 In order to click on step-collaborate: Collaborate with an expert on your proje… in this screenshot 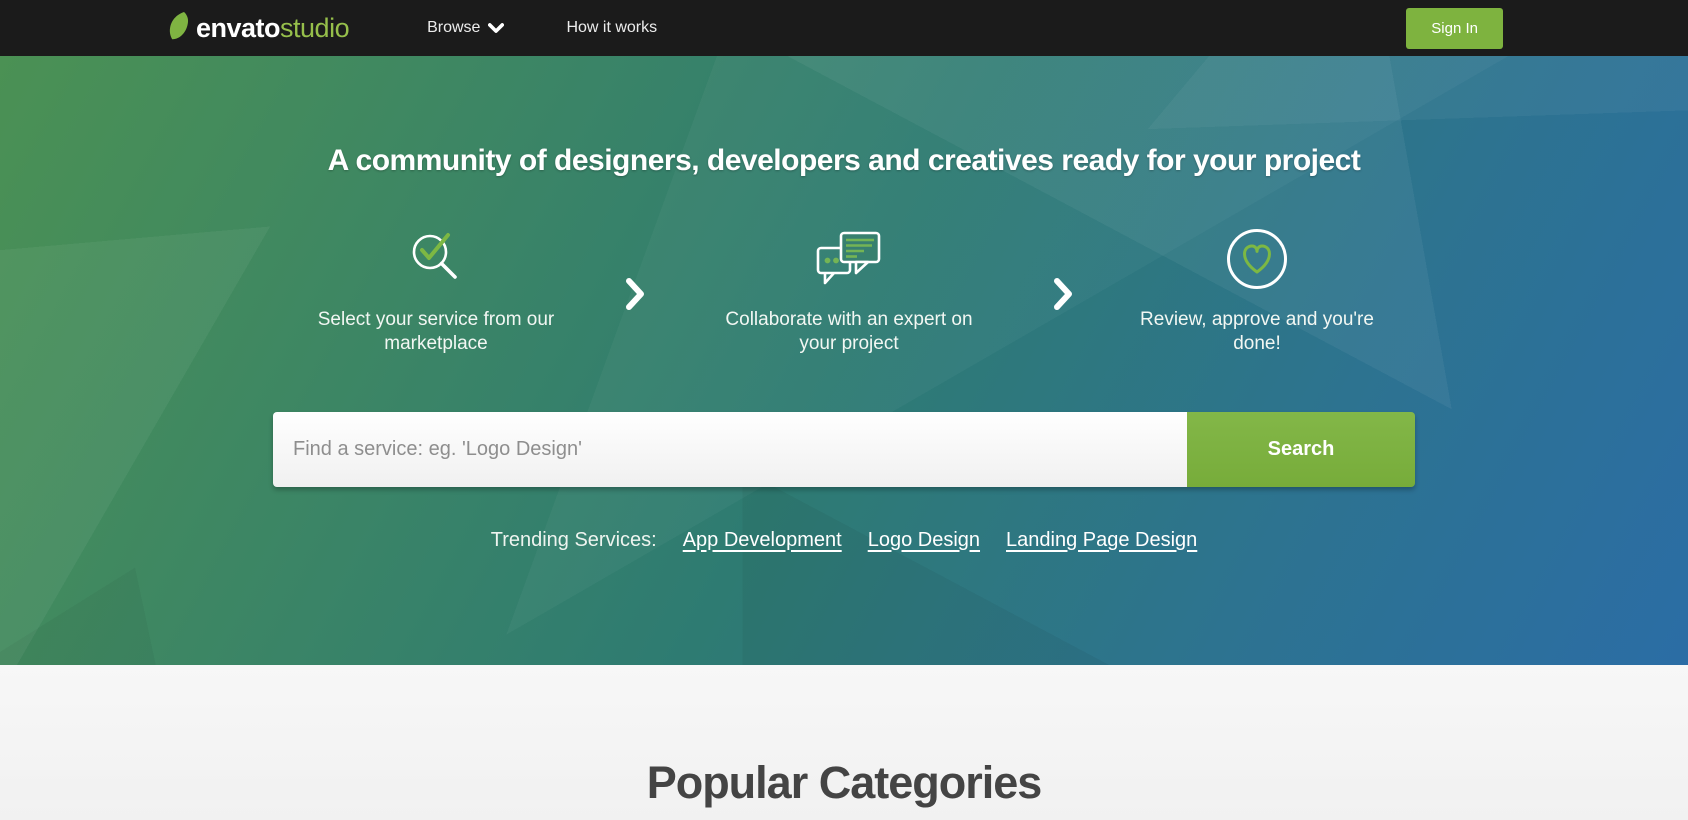, I will do `click(849, 290)`.